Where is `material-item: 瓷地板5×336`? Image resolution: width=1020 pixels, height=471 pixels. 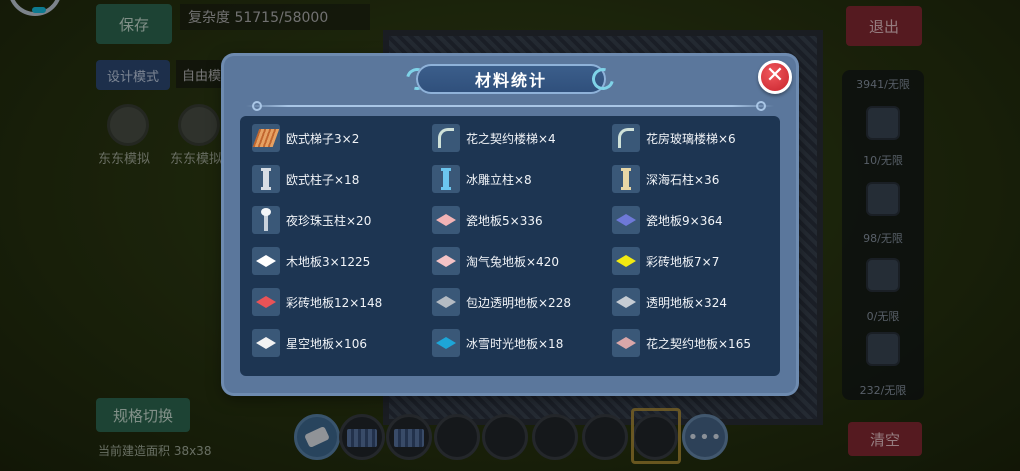 material-item: 瓷地板5×336 is located at coordinates (487, 220).